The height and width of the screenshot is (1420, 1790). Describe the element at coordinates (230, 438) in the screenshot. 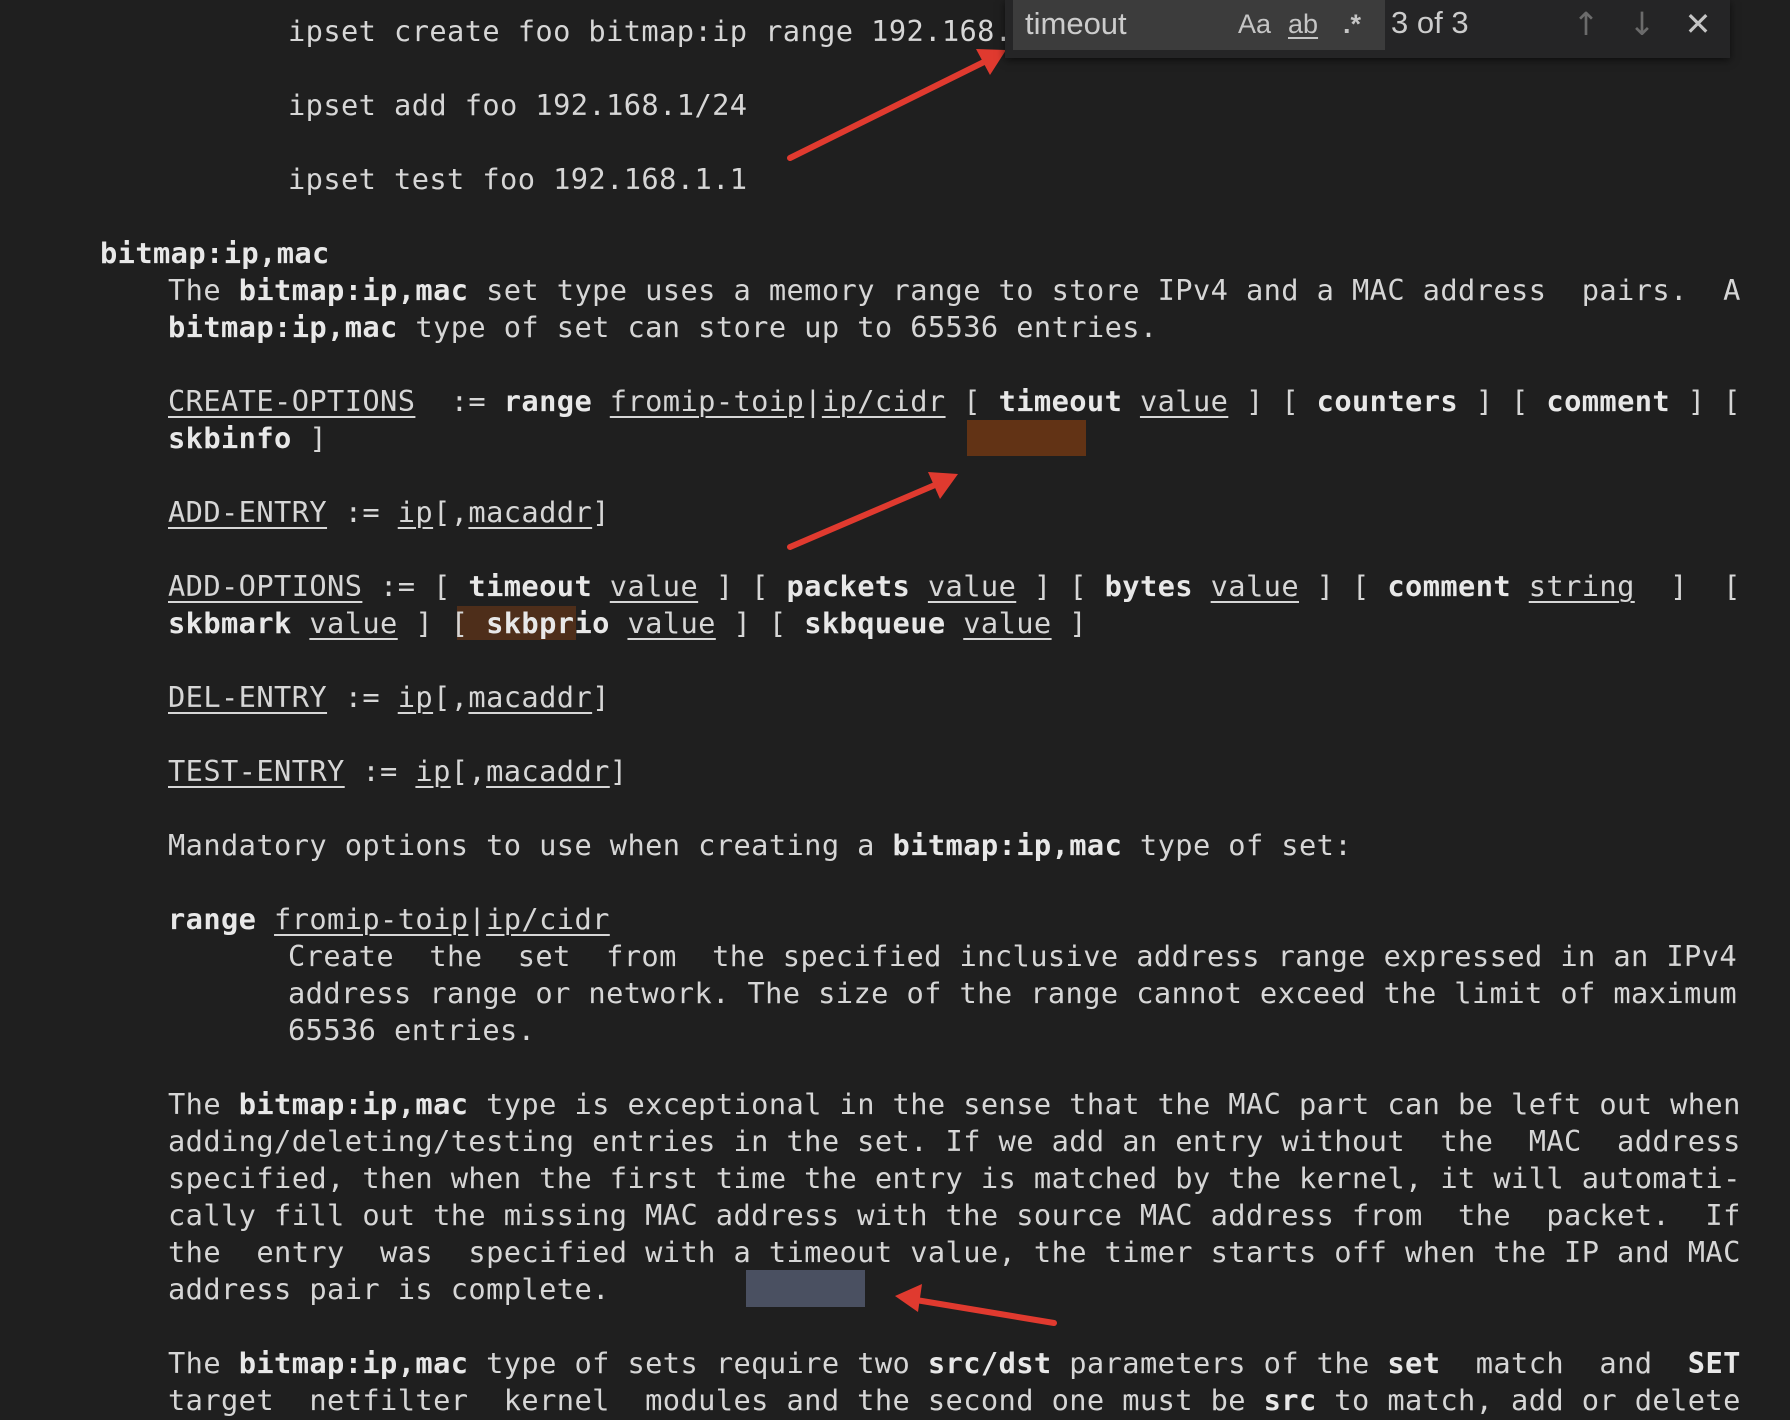

I see `keyword: skbinfo` at that location.